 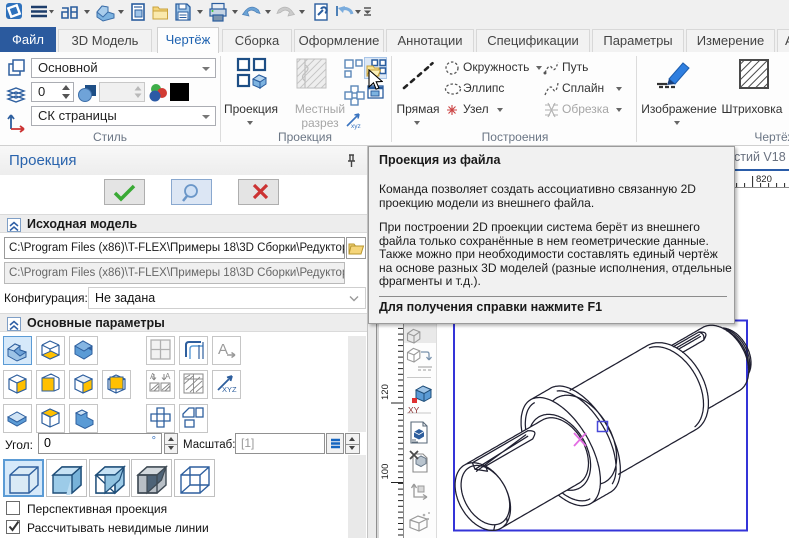 I want to click on svg-text: XYZ, so click(x=229, y=389).